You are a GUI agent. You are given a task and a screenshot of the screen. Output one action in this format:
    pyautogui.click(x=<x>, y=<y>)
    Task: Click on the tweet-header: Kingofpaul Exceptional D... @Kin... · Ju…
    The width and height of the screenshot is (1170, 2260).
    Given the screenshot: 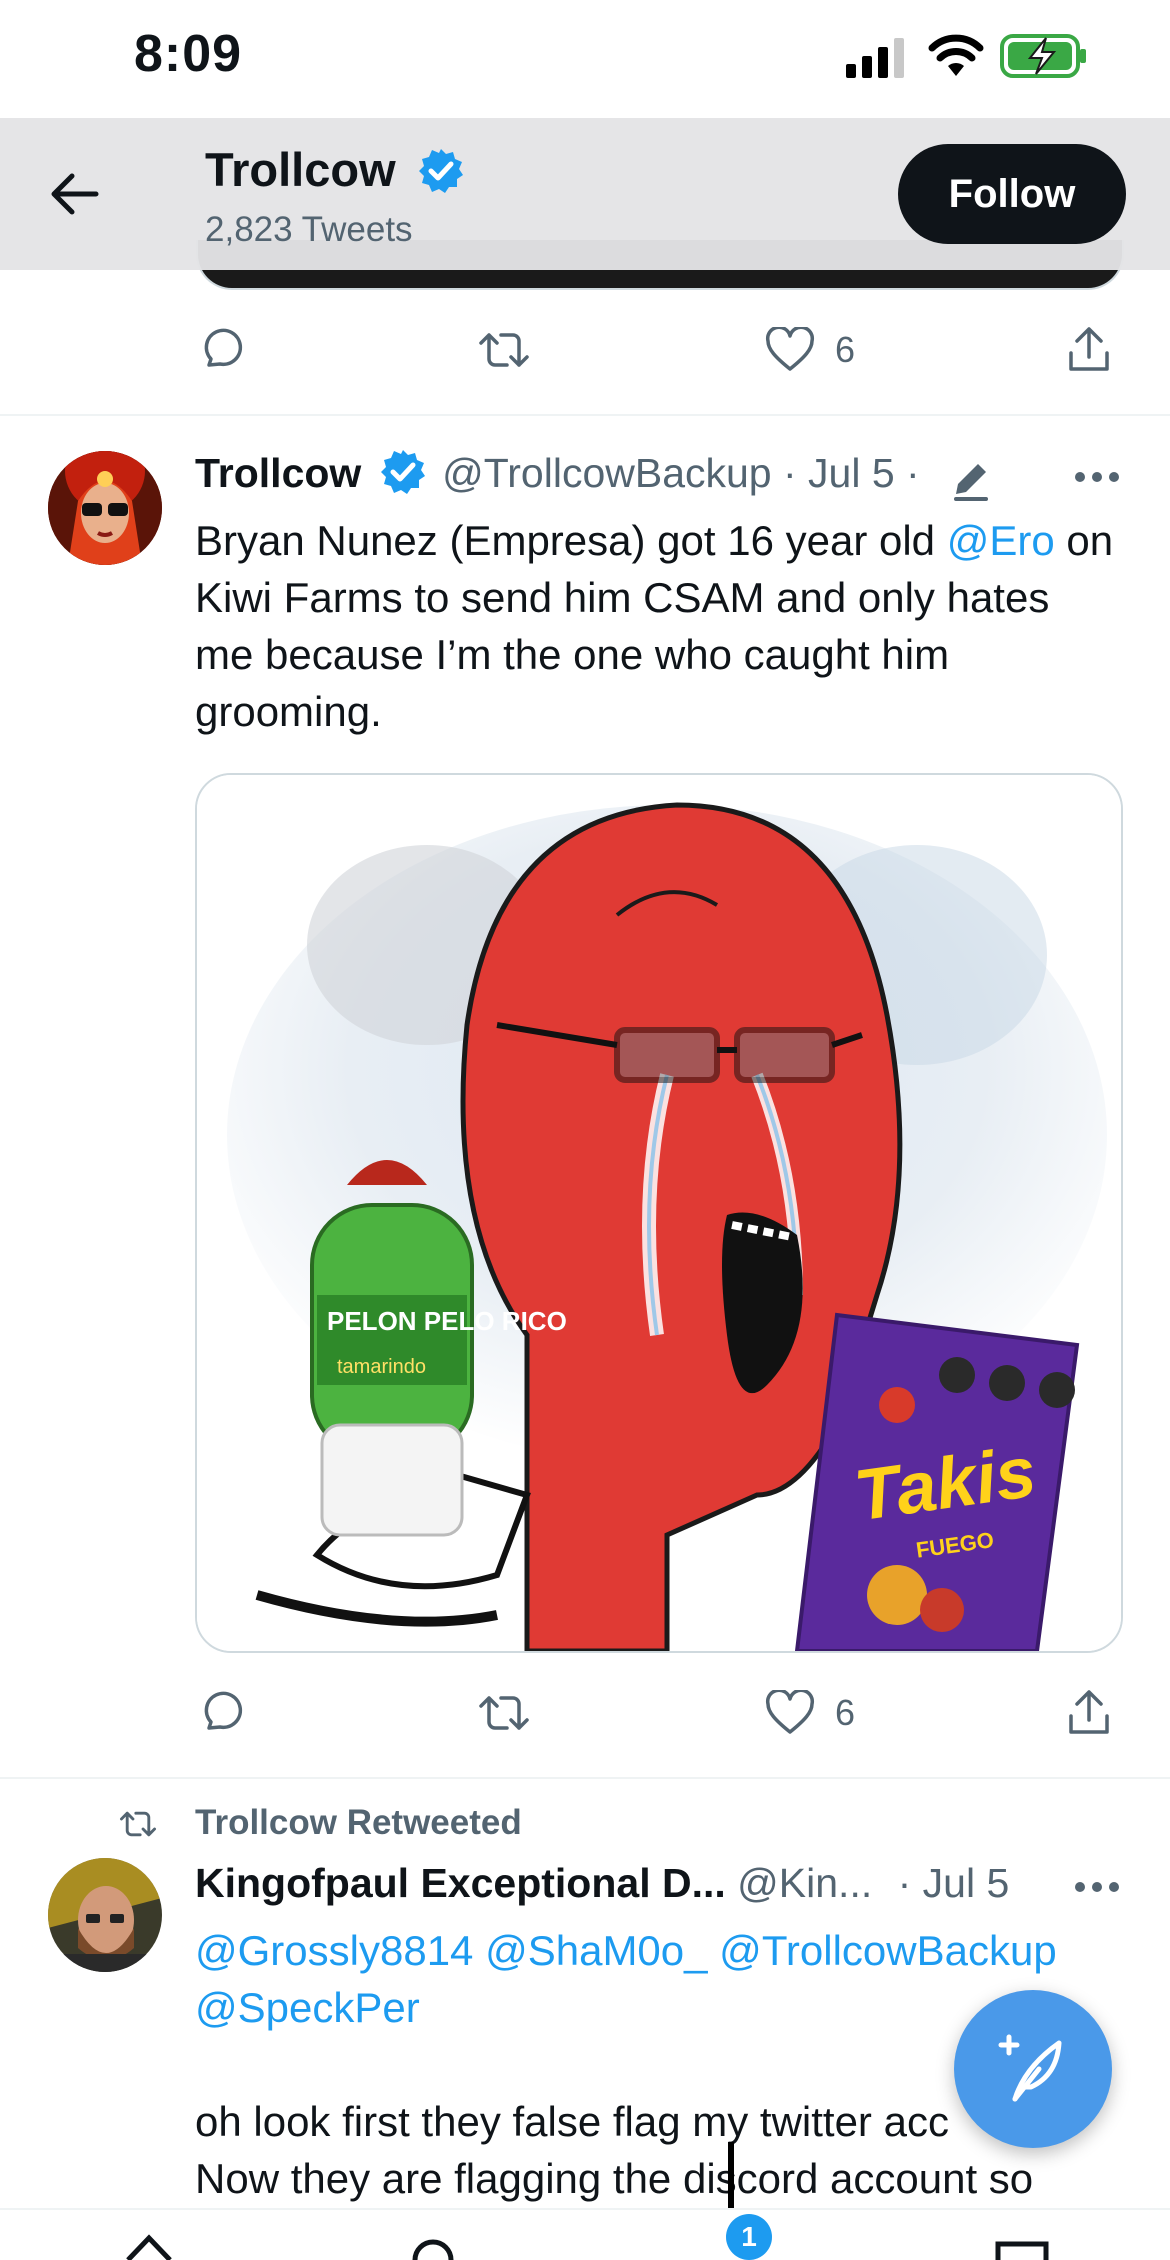 What is the action you would take?
    pyautogui.click(x=602, y=1883)
    